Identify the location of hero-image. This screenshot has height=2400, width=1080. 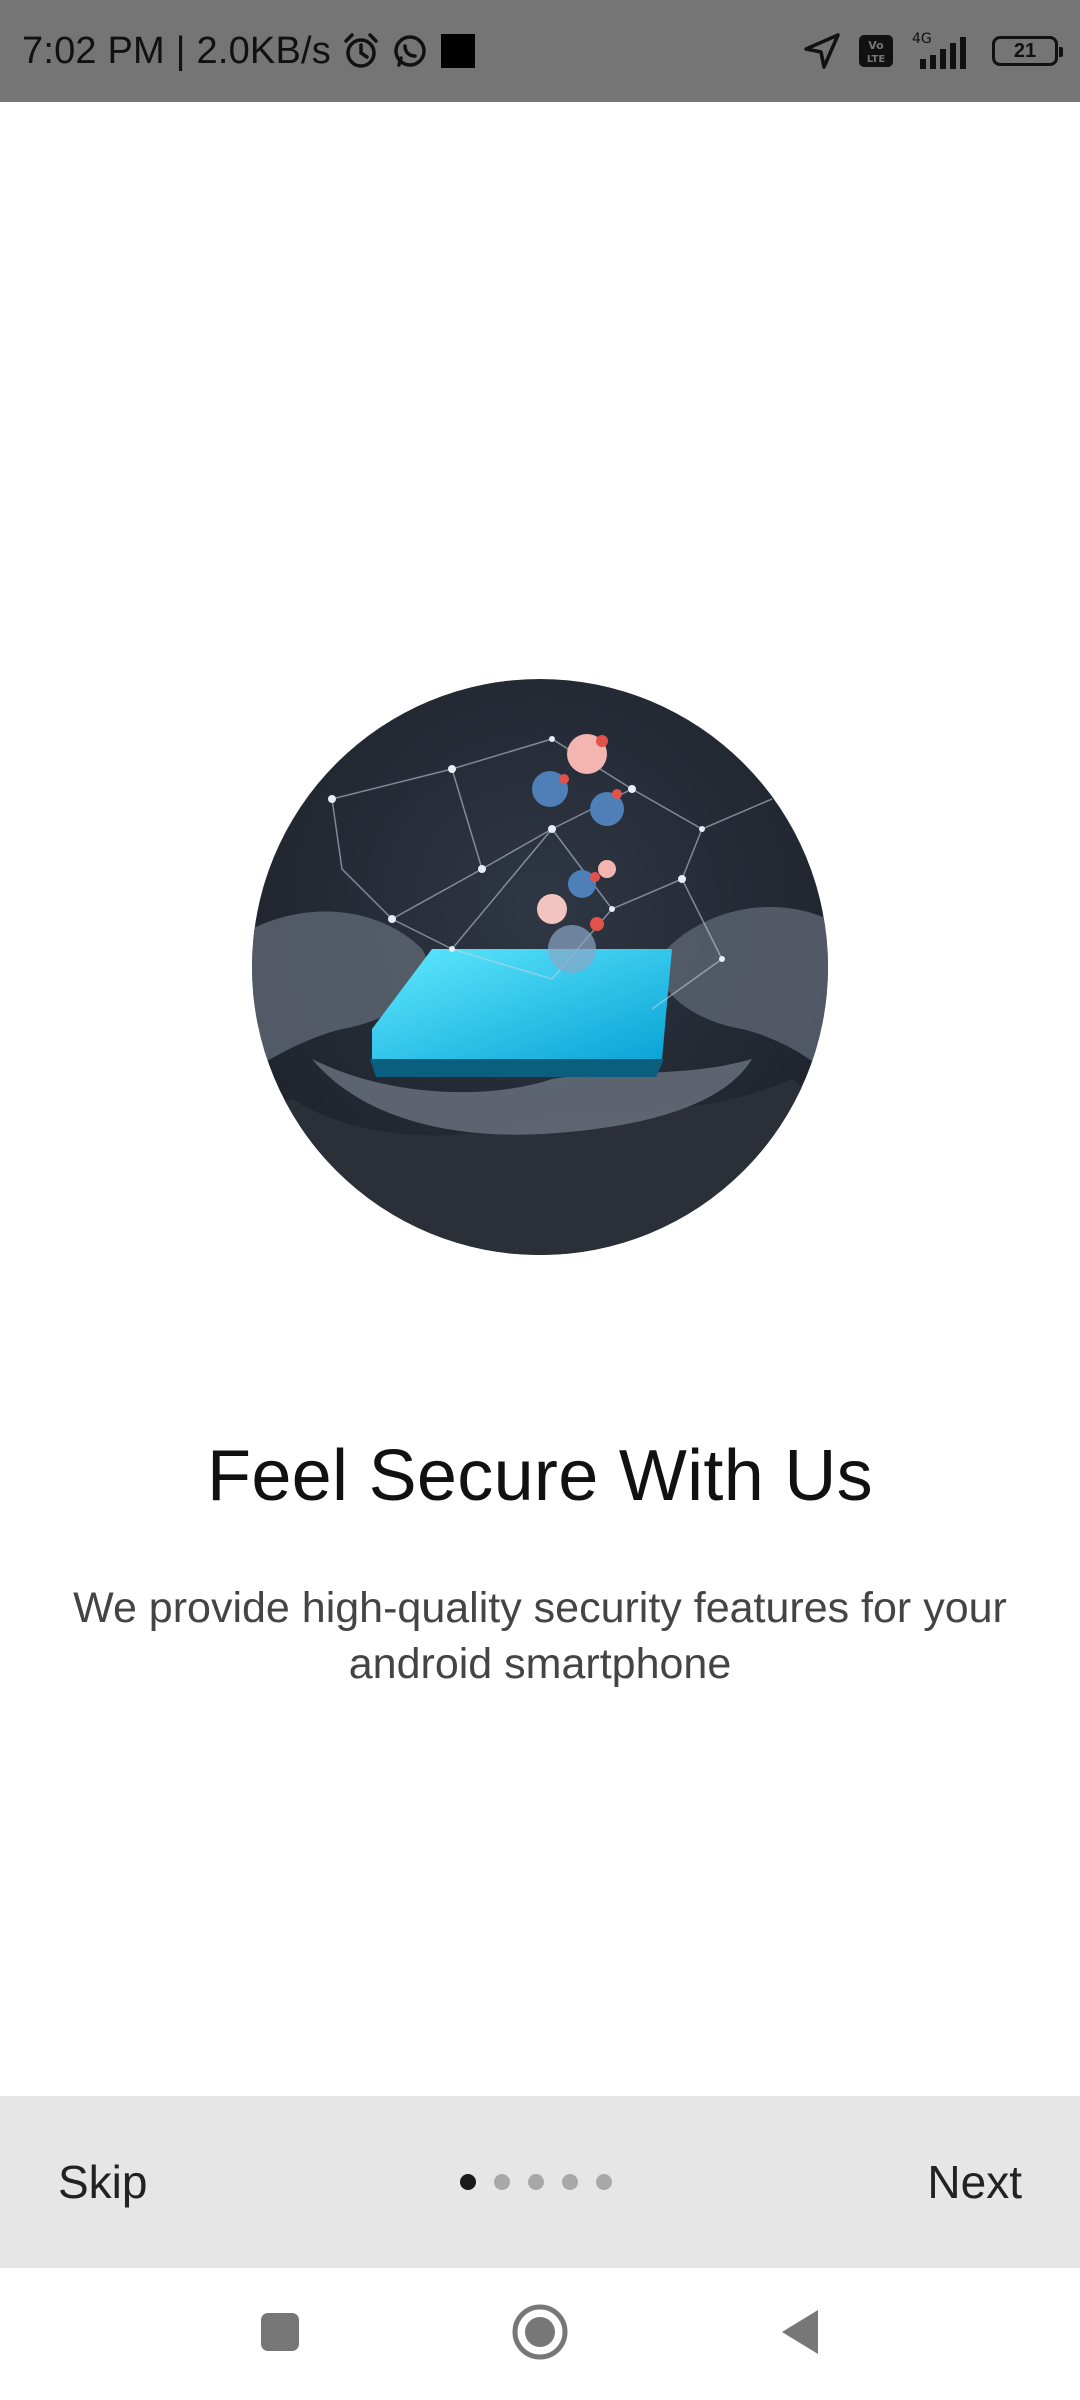
(540, 967).